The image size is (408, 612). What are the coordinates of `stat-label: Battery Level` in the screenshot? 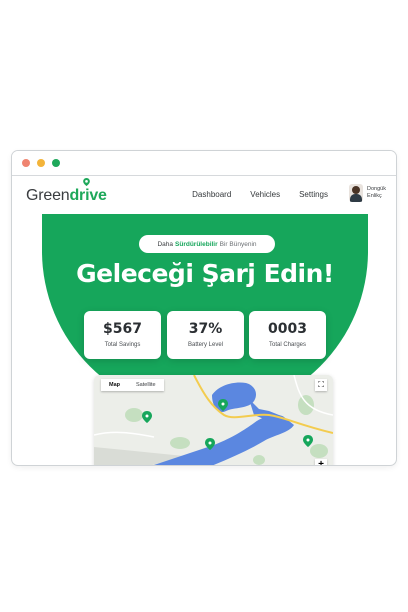 It's located at (205, 345).